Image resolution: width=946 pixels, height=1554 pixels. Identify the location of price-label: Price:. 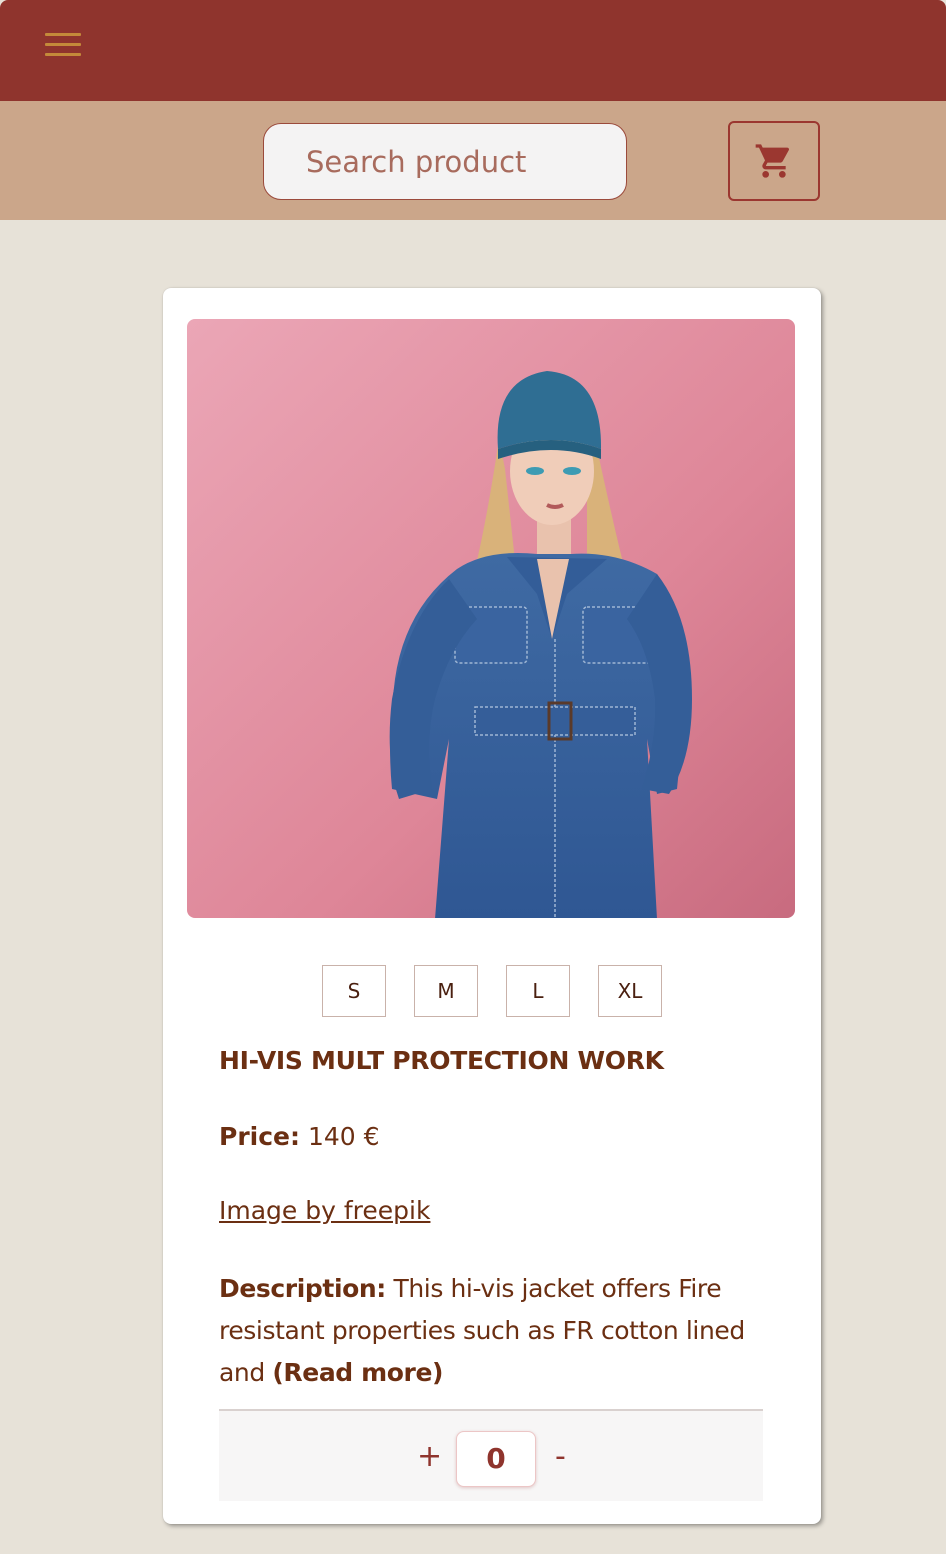
(259, 1136).